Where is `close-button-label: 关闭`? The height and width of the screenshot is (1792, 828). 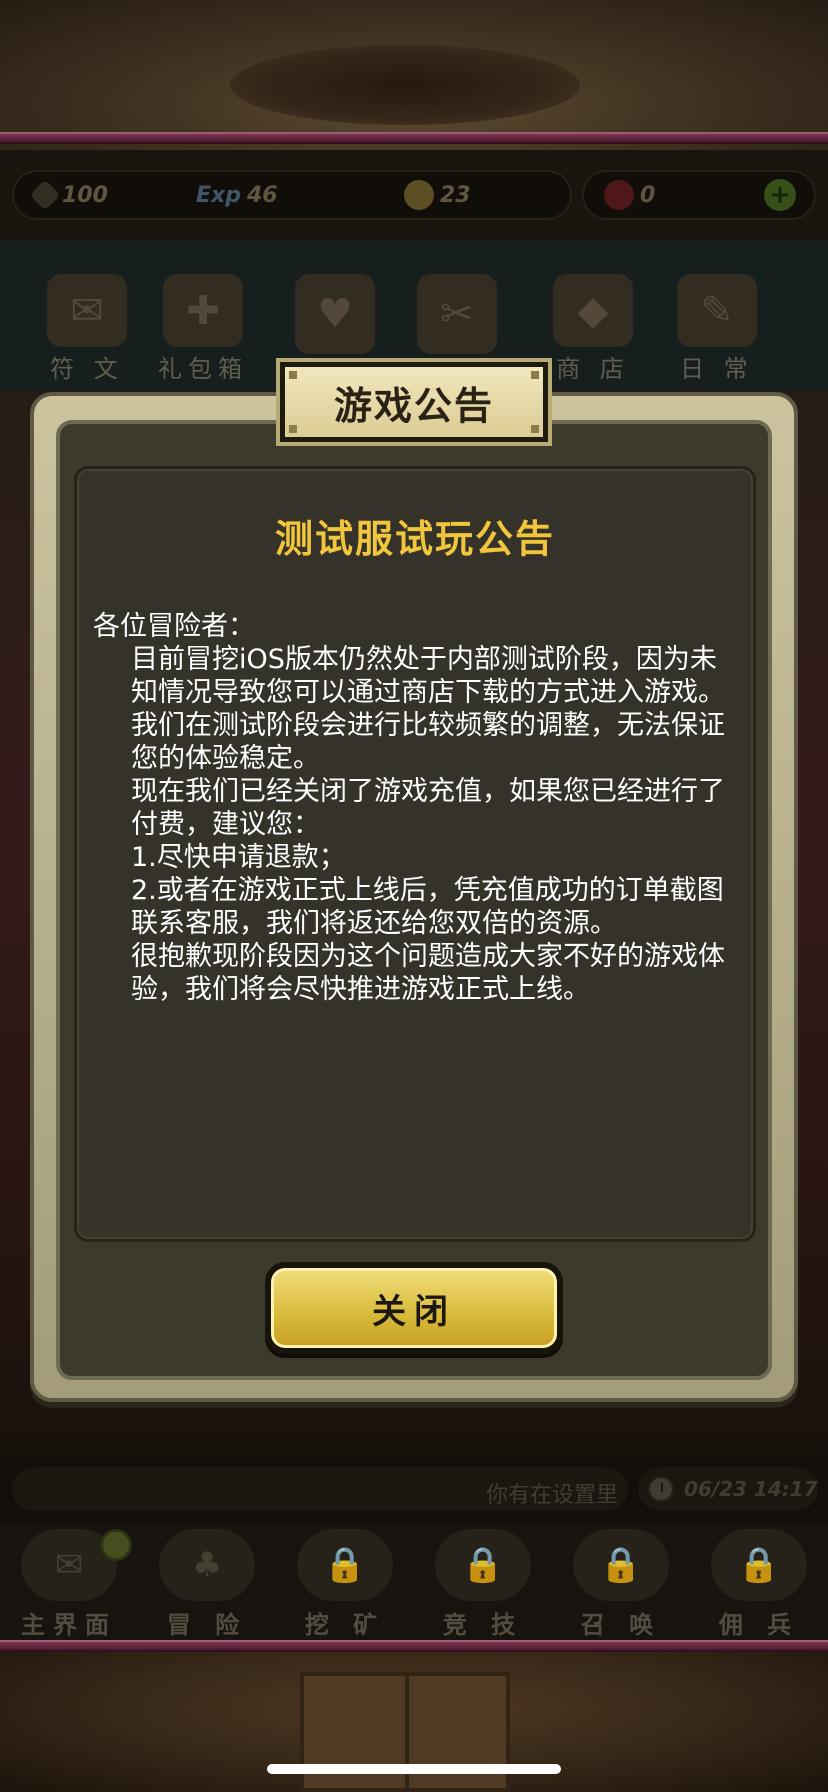 close-button-label: 关闭 is located at coordinates (414, 1311).